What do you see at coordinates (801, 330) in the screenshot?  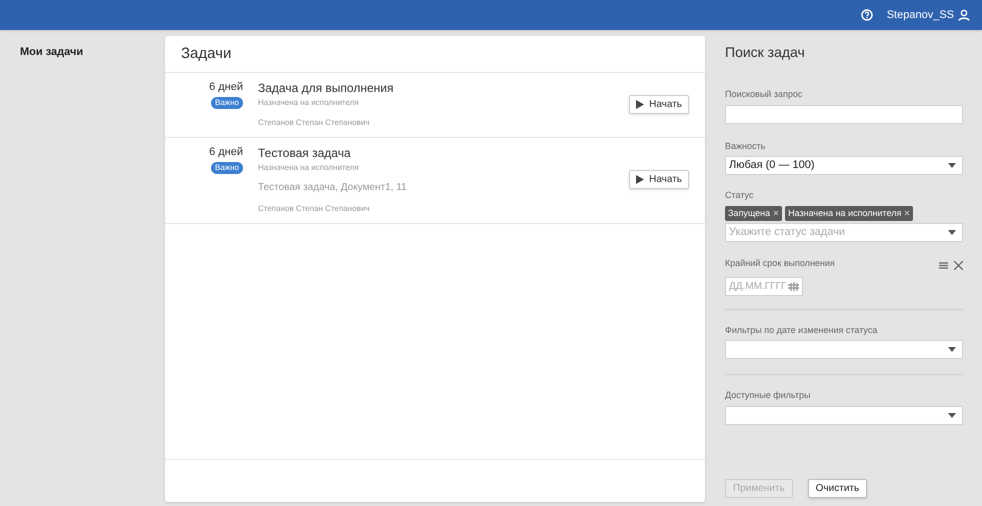 I see `field-label: Фильтры по дате изменения статуса` at bounding box center [801, 330].